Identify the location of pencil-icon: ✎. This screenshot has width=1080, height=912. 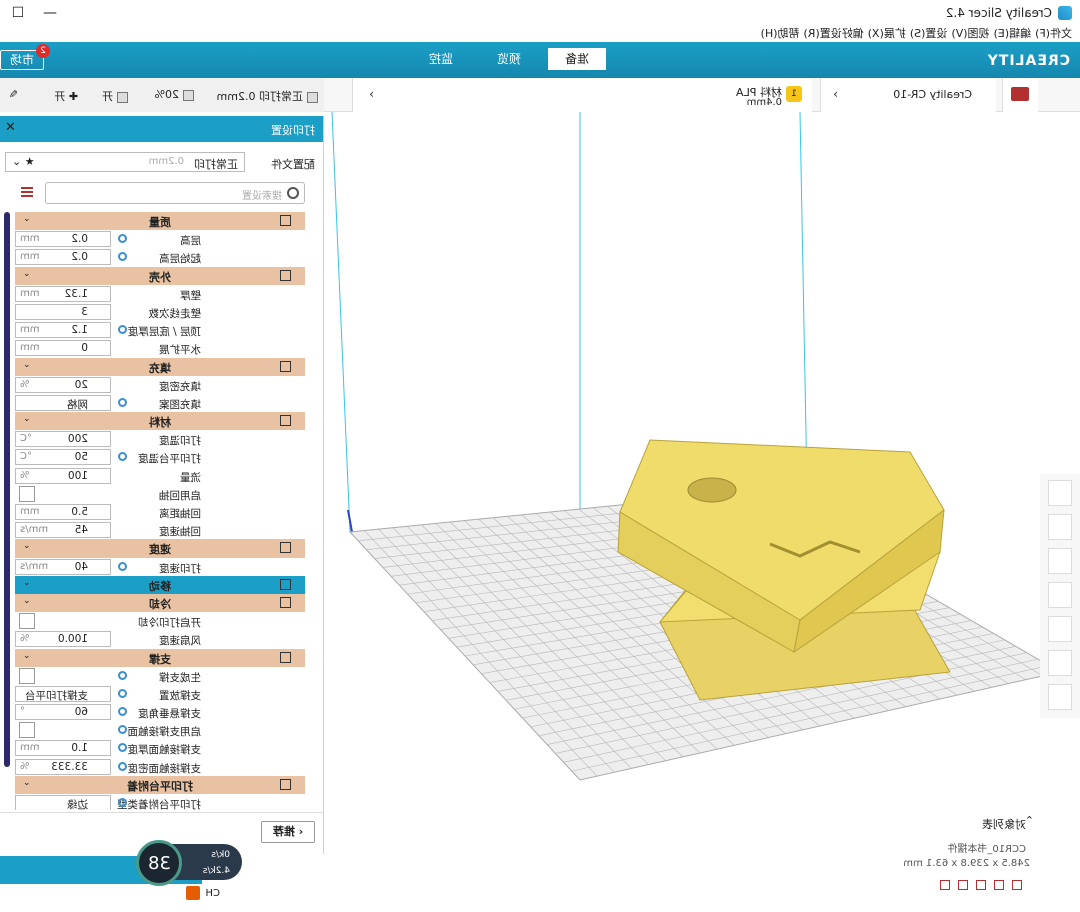
(13, 94).